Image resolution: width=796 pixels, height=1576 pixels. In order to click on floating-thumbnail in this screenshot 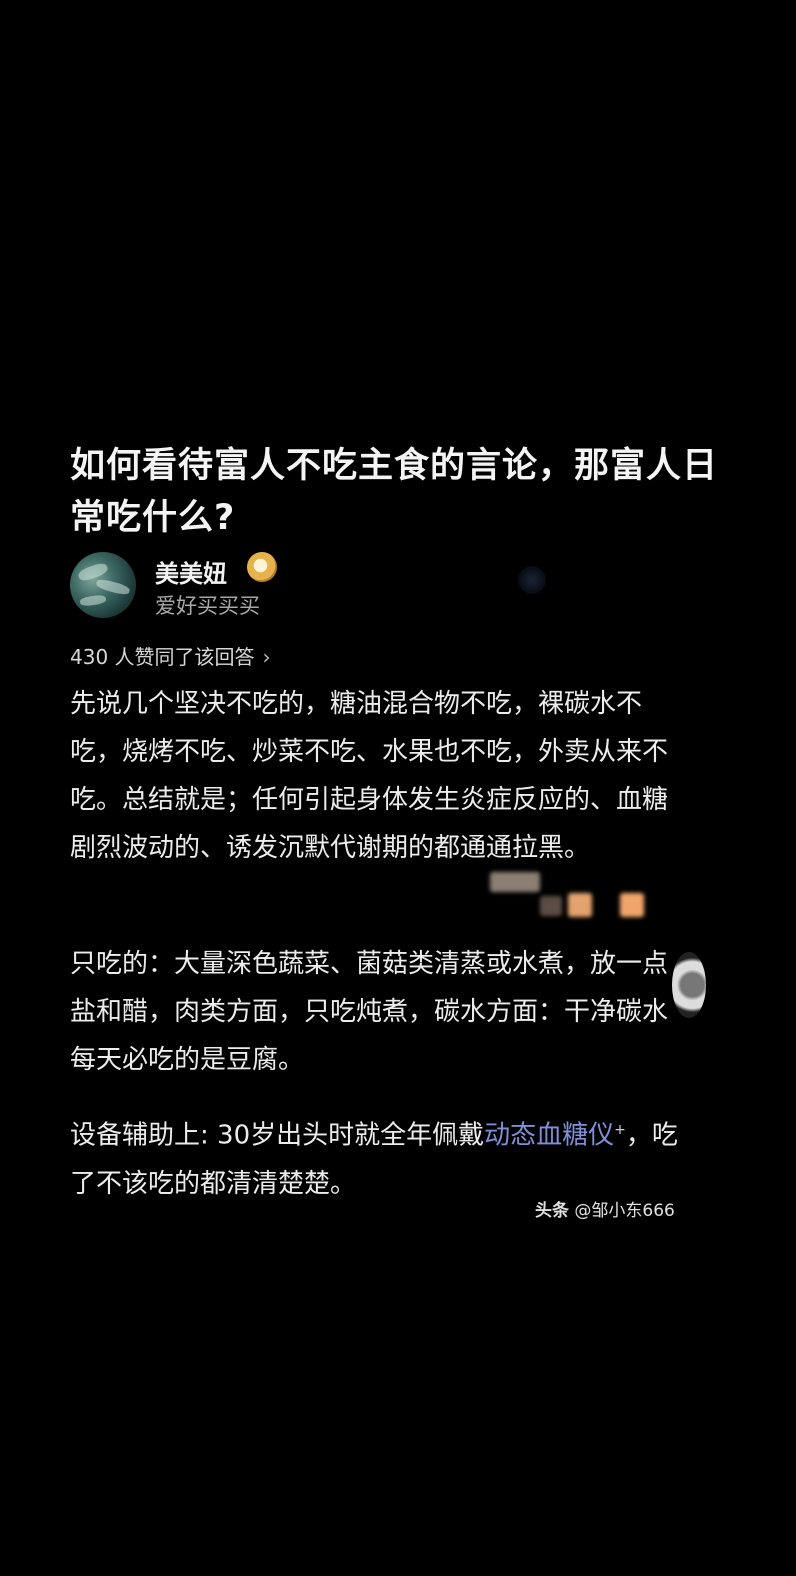, I will do `click(689, 985)`.